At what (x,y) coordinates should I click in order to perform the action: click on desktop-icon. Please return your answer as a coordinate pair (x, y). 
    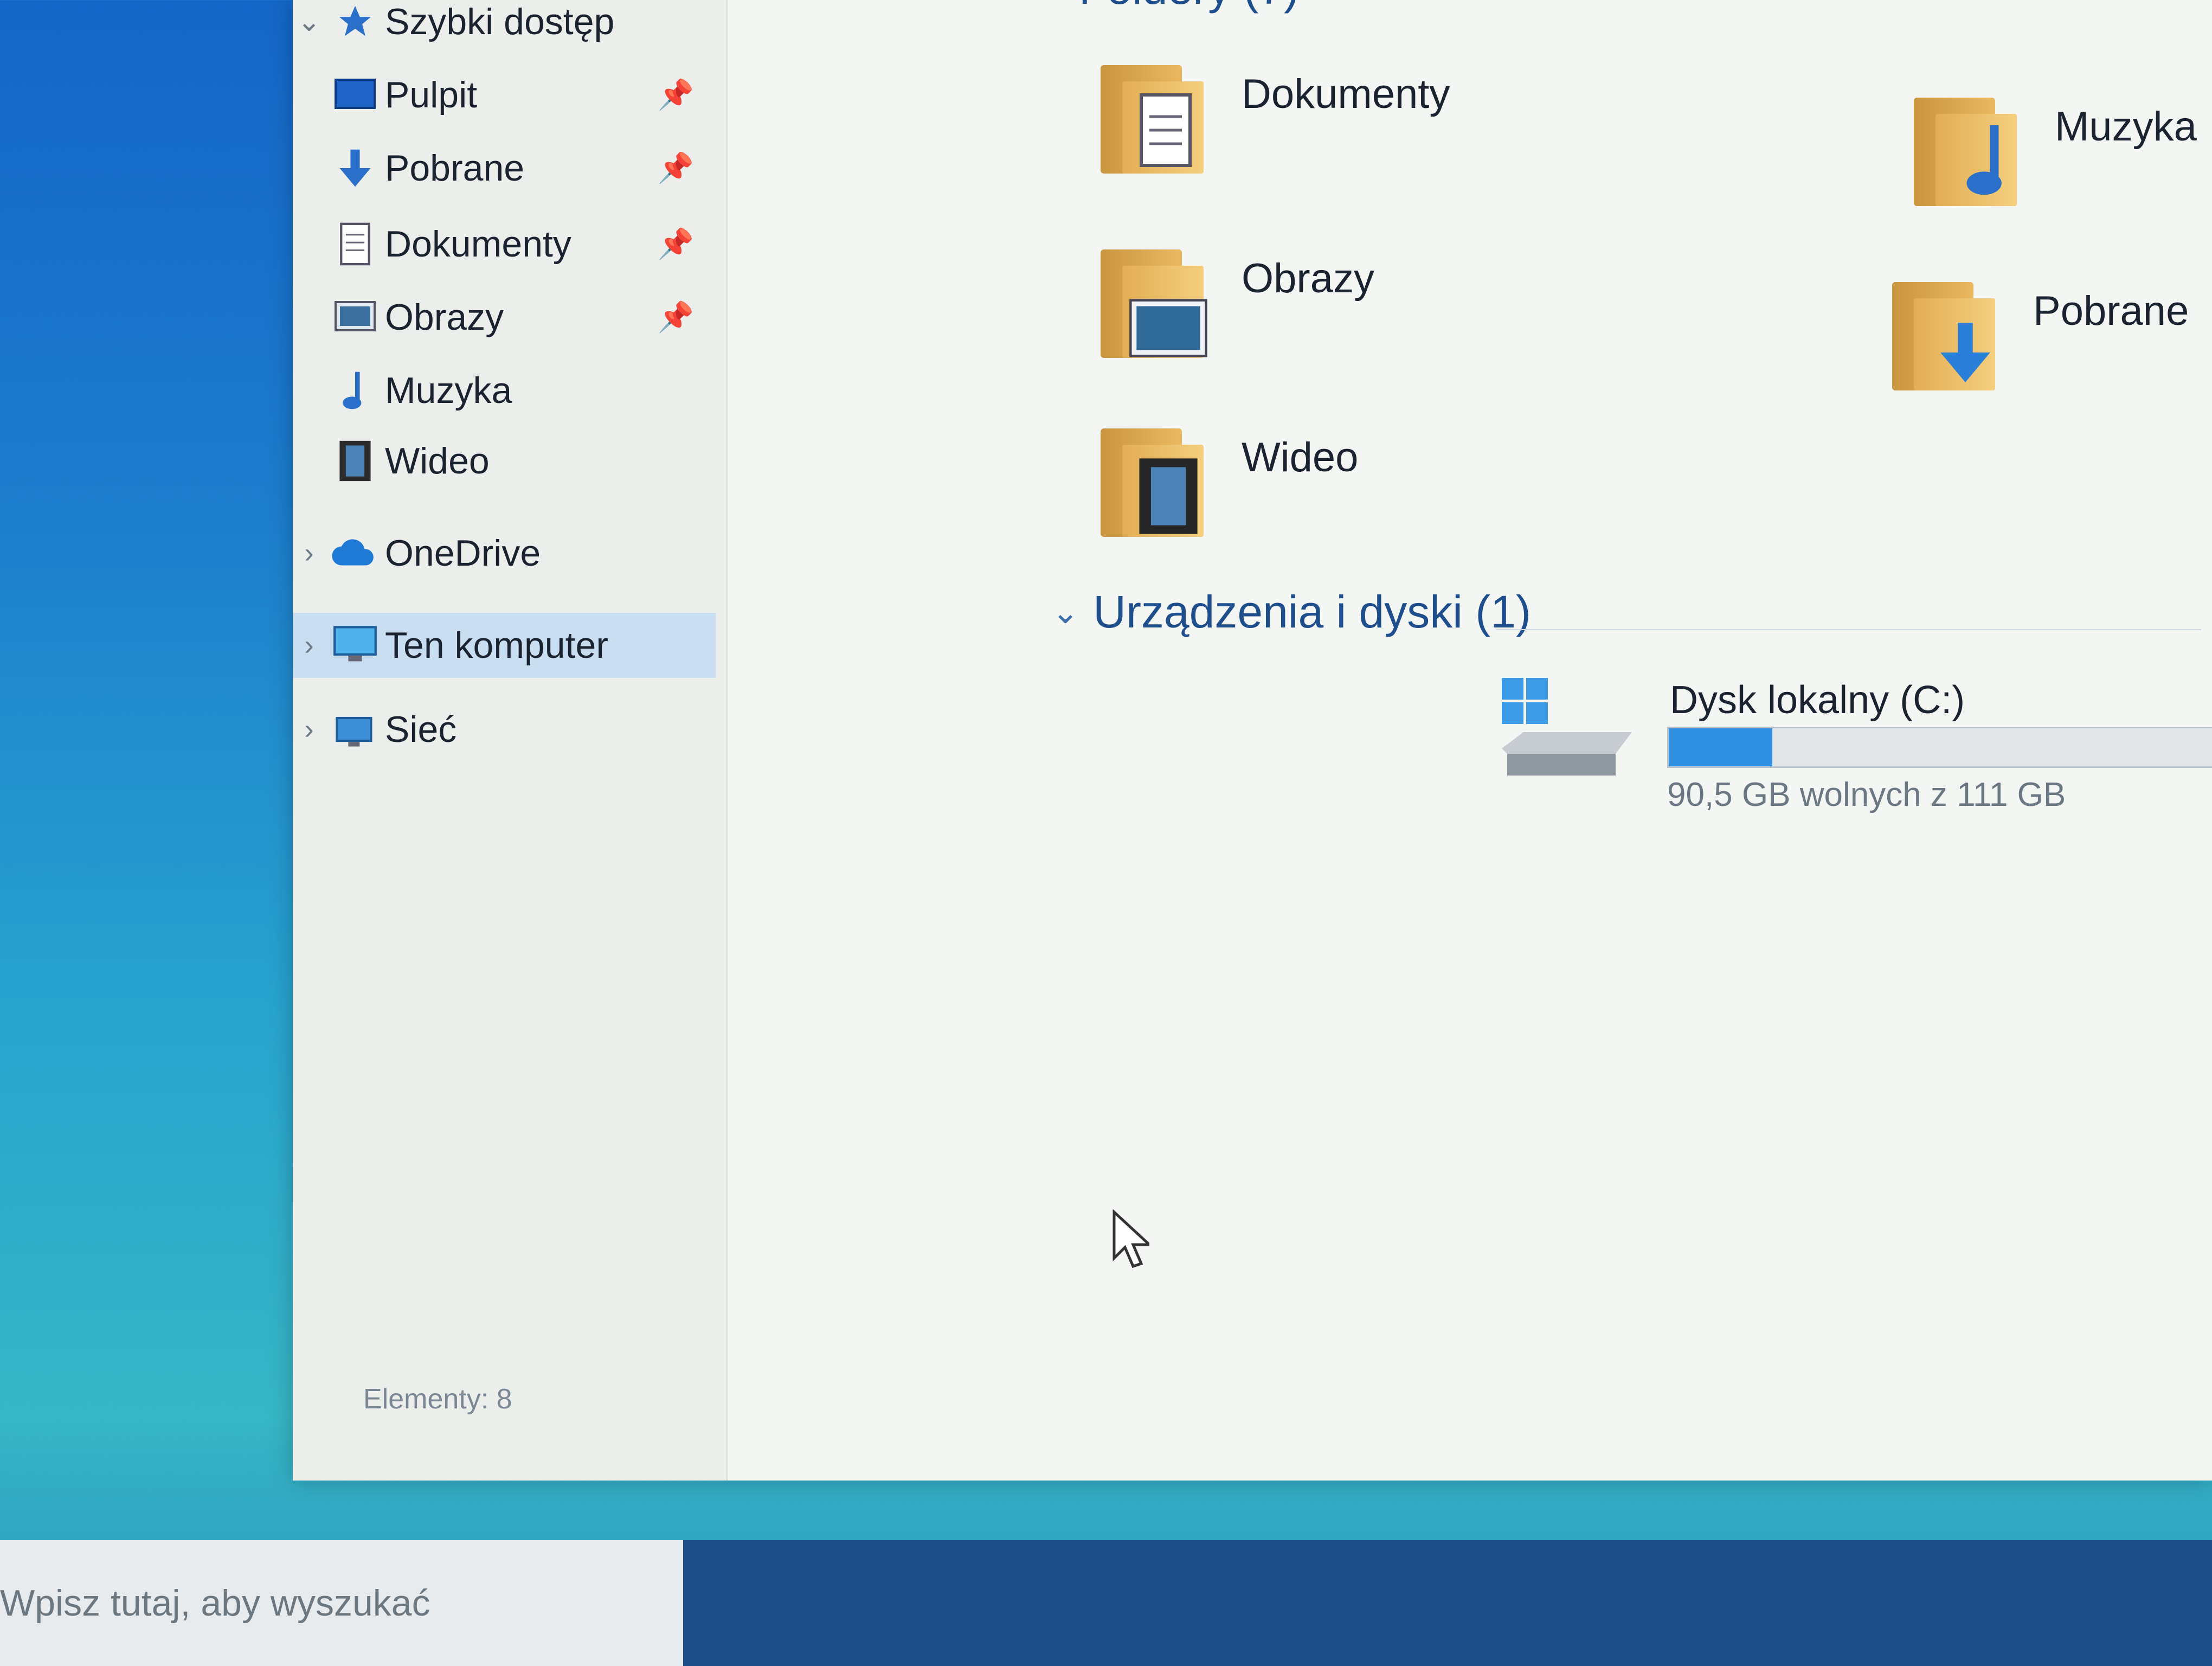
    Looking at the image, I should click on (355, 95).